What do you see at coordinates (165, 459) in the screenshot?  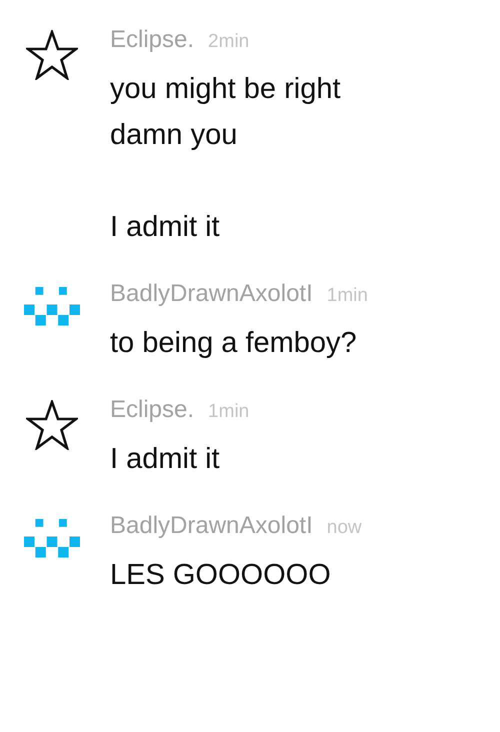 I see `message-text: I admit it` at bounding box center [165, 459].